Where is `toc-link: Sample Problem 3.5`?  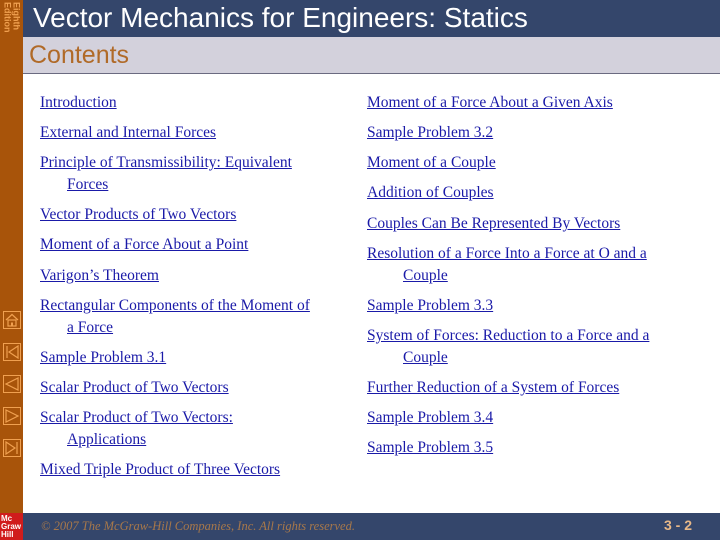
toc-link: Sample Problem 3.5 is located at coordinates (430, 448).